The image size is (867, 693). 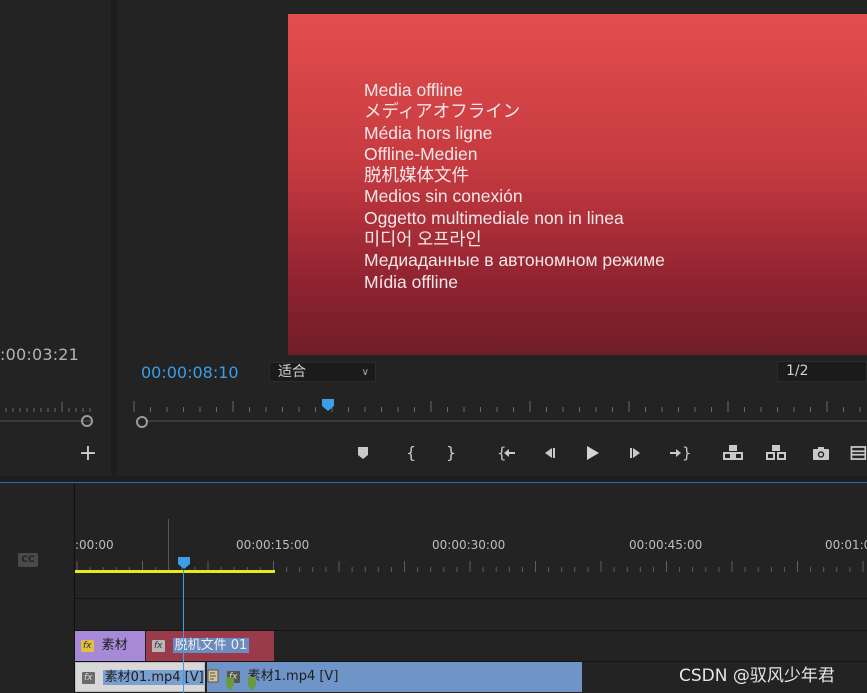 What do you see at coordinates (666, 545) in the screenshot?
I see `ruler-label: 00:00:45:00` at bounding box center [666, 545].